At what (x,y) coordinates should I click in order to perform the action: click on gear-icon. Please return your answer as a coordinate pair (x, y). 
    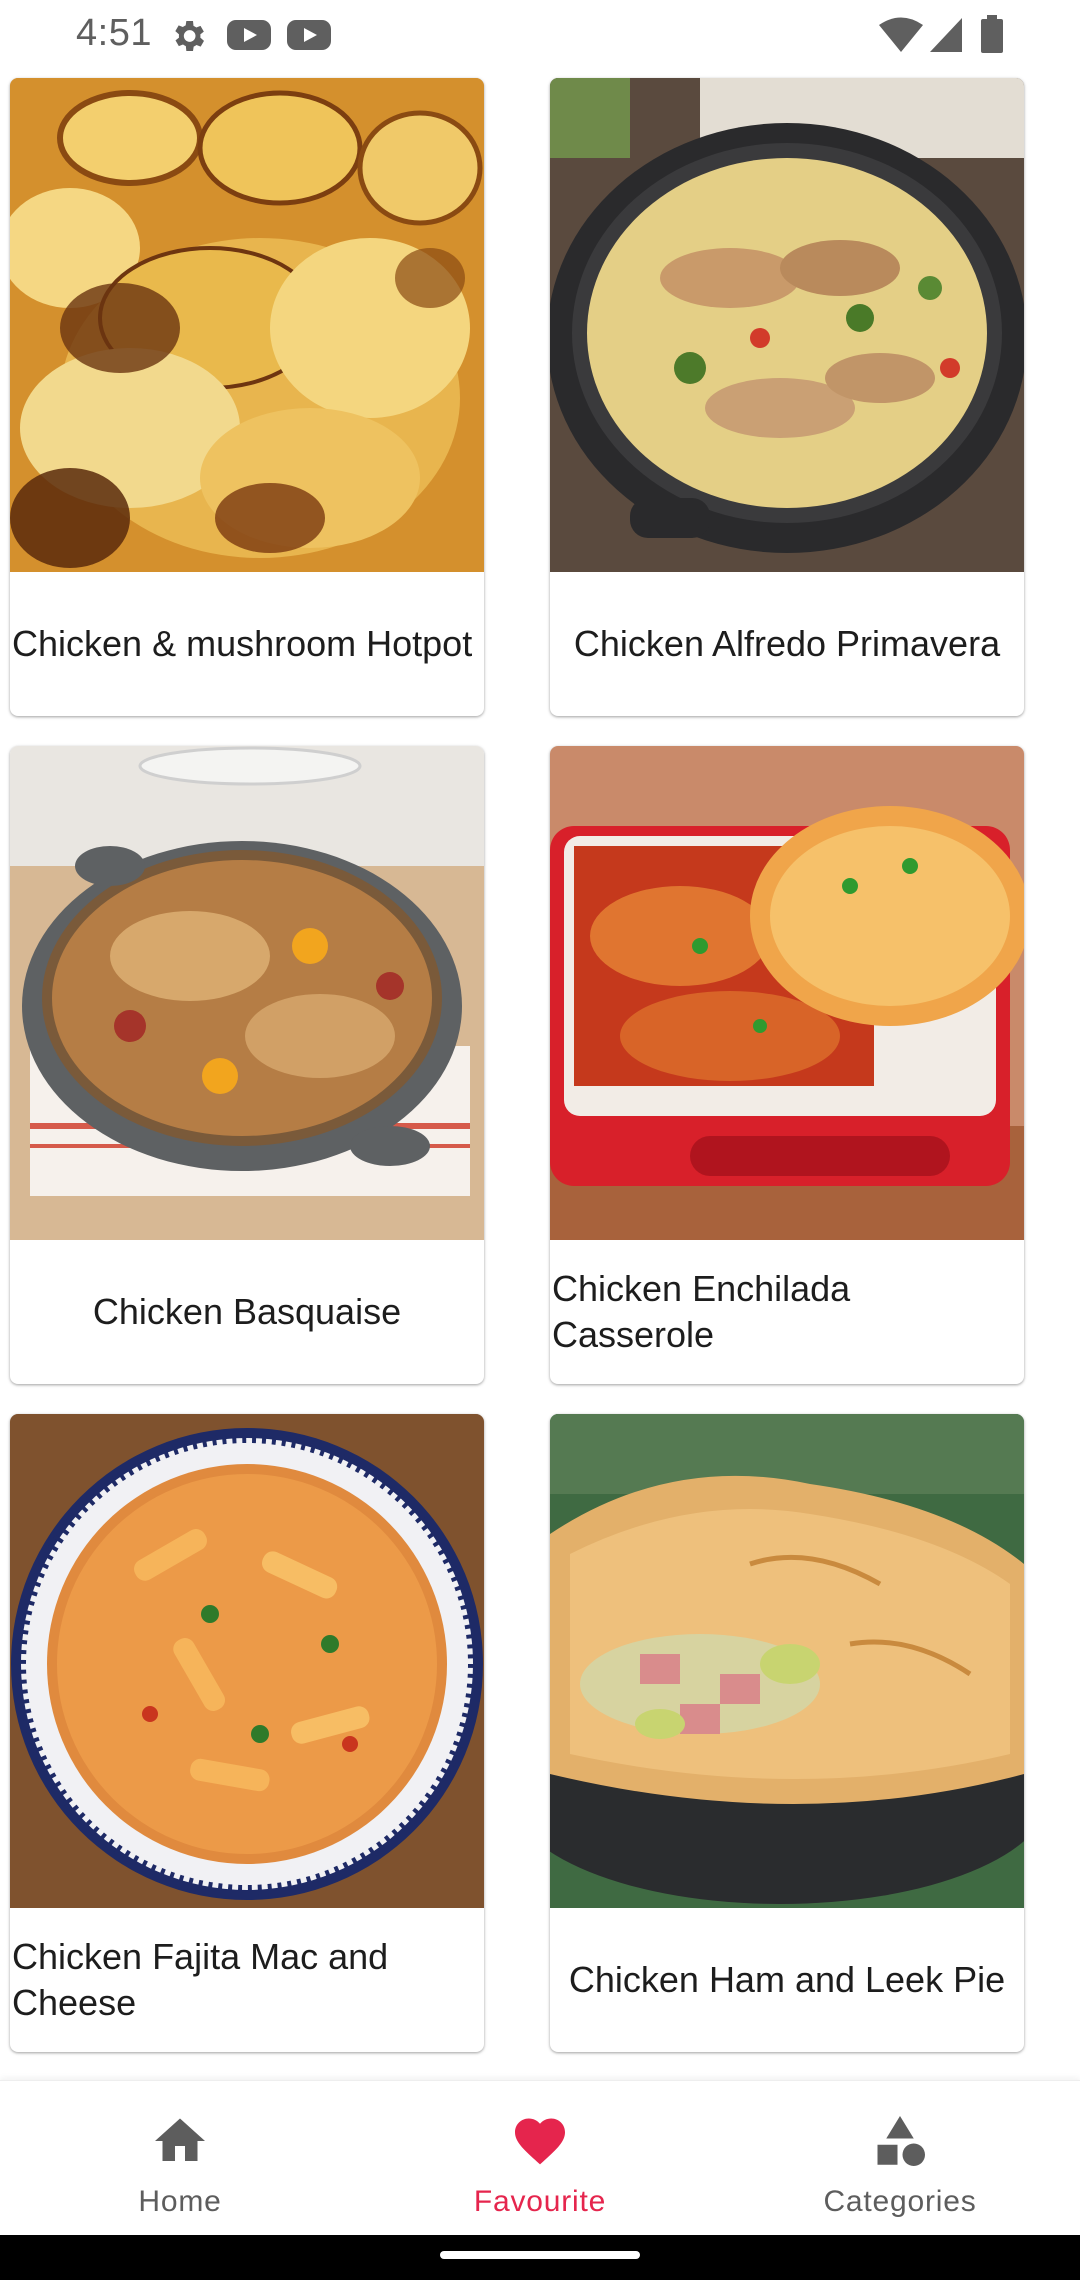
    Looking at the image, I should click on (189, 36).